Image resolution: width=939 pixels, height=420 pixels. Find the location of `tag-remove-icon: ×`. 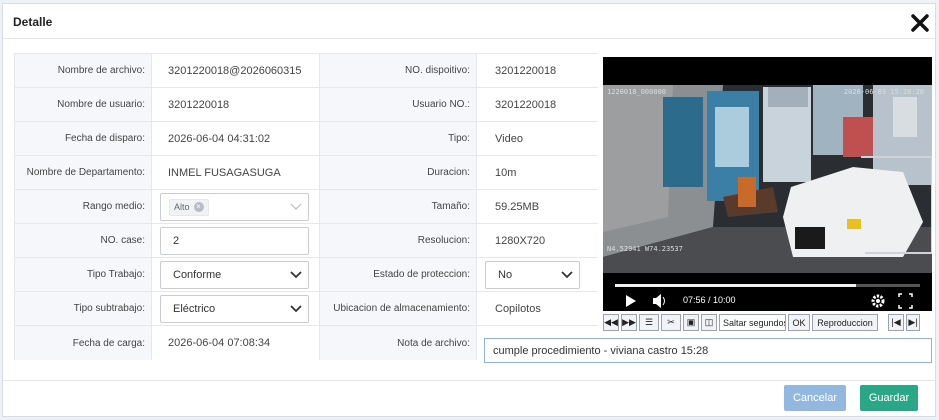

tag-remove-icon: × is located at coordinates (198, 207).